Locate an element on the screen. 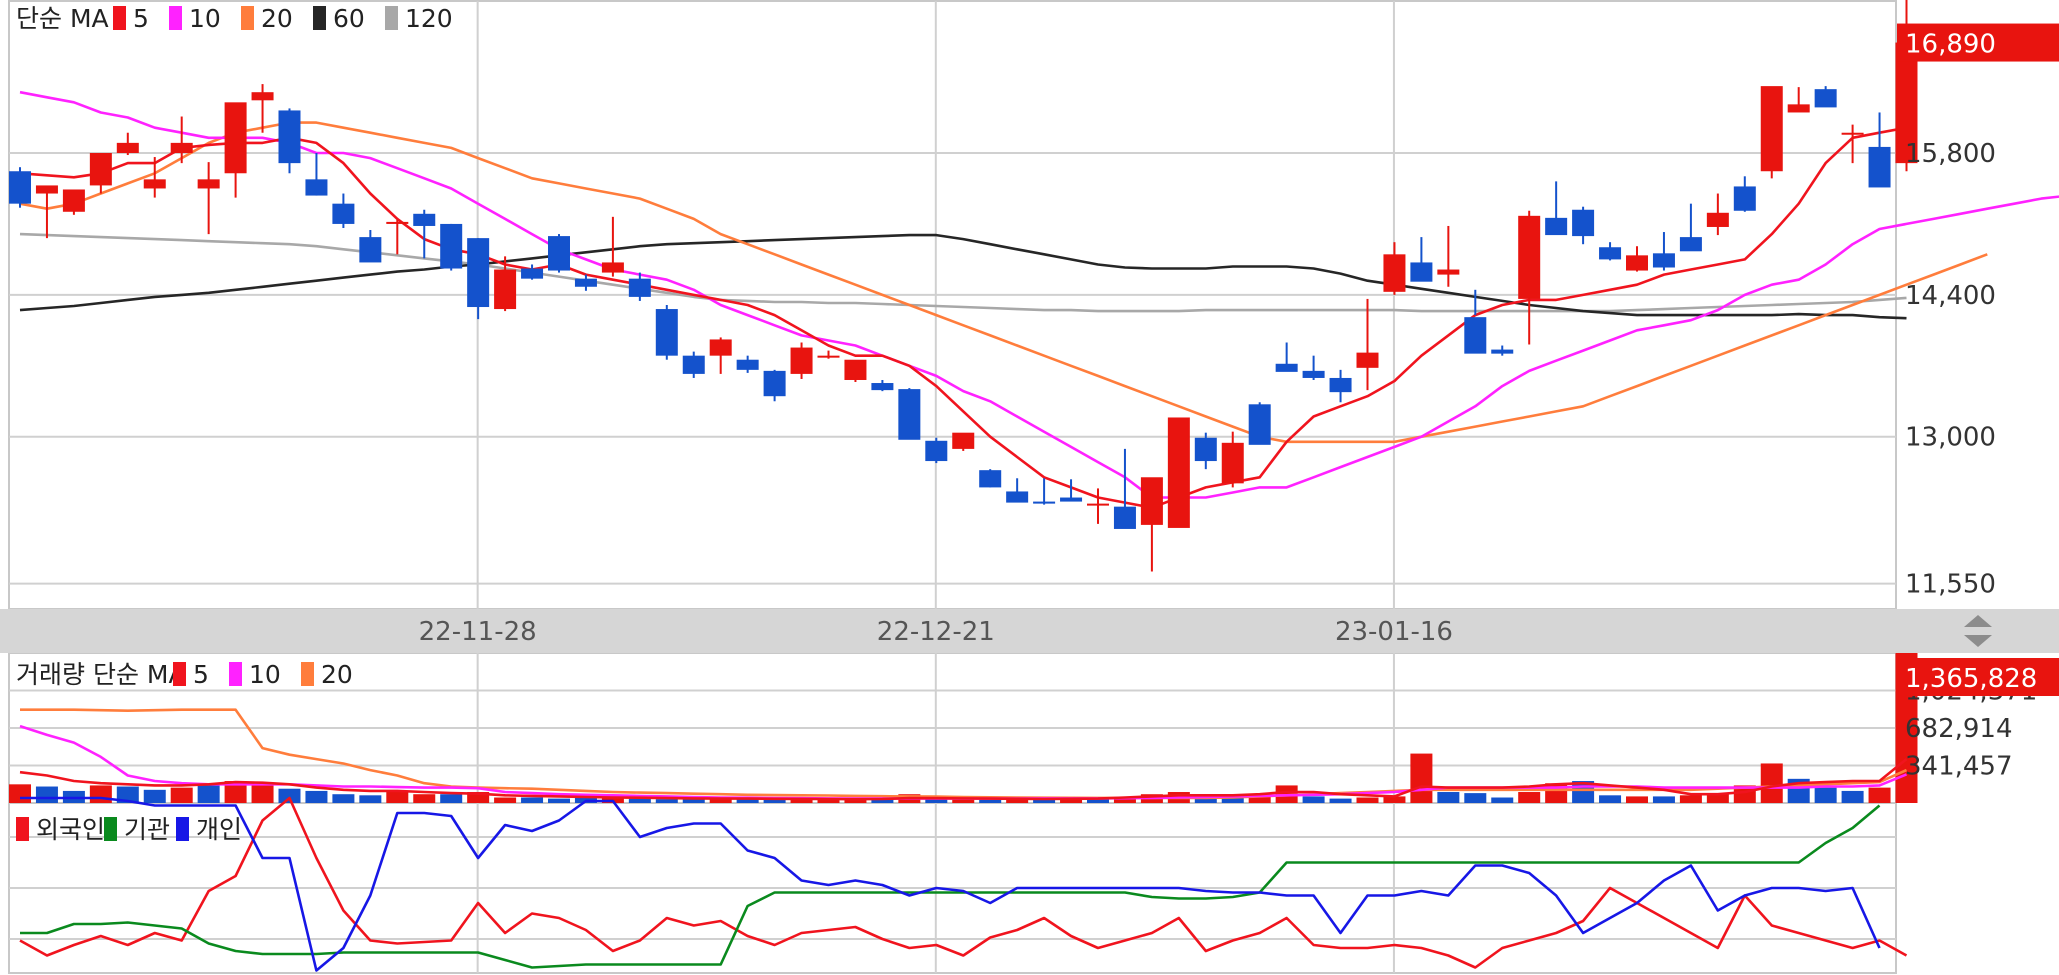 This screenshot has height=975, width=2059. last-price-label: 16,890 is located at coordinates (1950, 45).